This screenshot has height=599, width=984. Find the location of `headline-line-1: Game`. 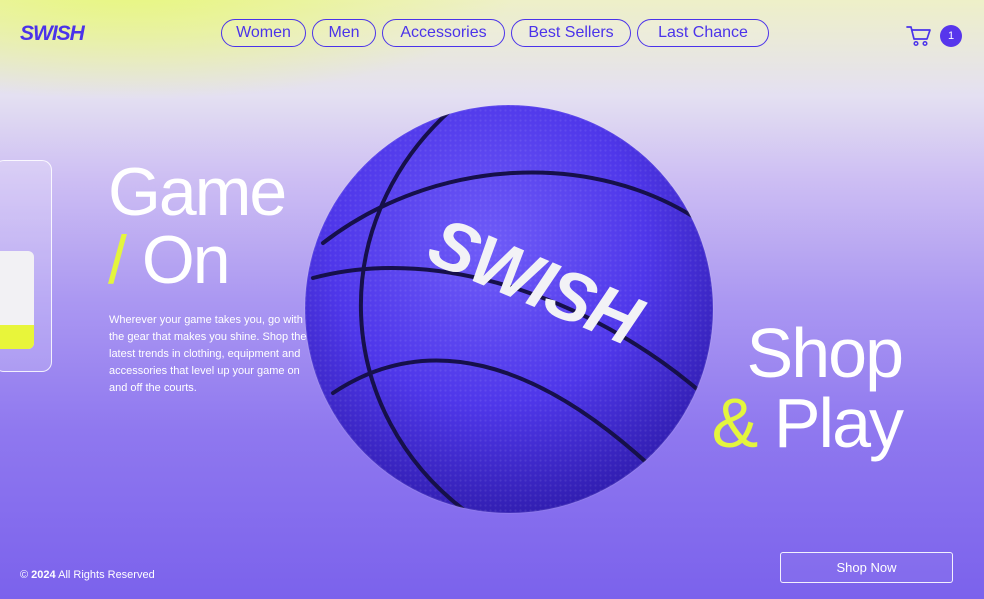

headline-line-1: Game is located at coordinates (197, 192).